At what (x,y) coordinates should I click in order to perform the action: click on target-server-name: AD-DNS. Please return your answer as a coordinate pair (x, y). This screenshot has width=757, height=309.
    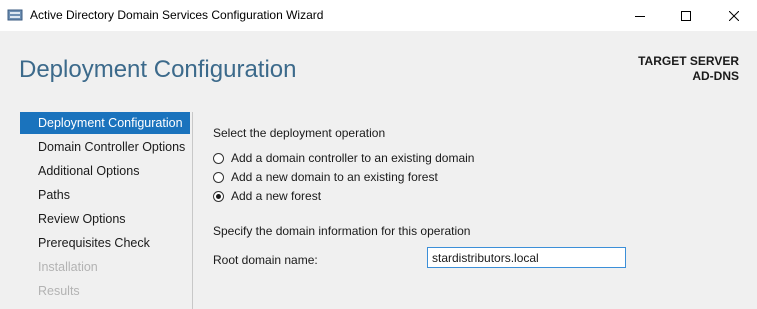
    Looking at the image, I should click on (715, 76).